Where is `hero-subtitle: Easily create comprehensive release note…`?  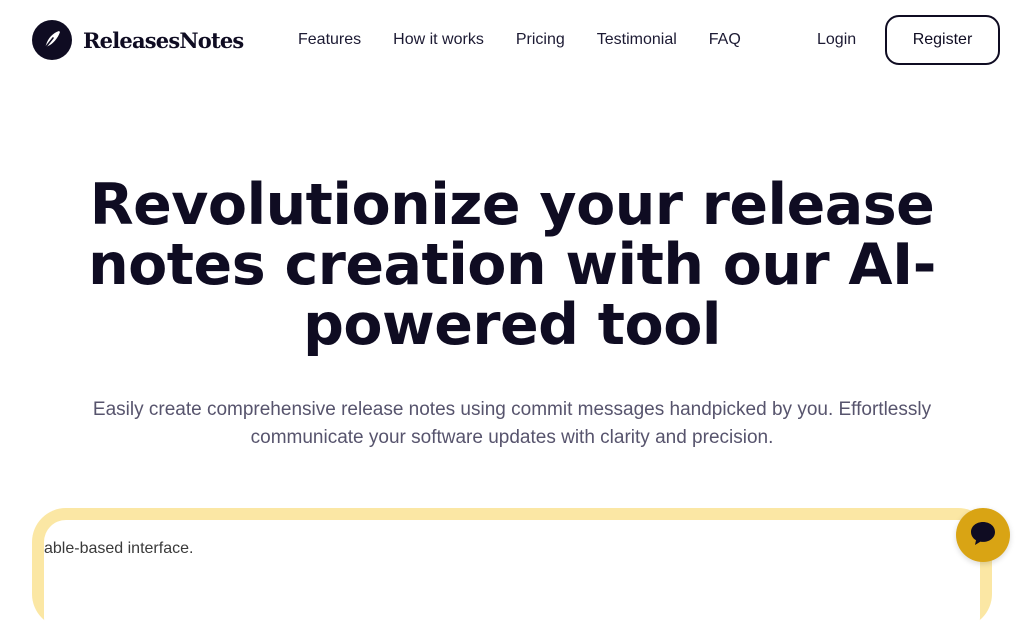 hero-subtitle: Easily create comprehensive release note… is located at coordinates (512, 423).